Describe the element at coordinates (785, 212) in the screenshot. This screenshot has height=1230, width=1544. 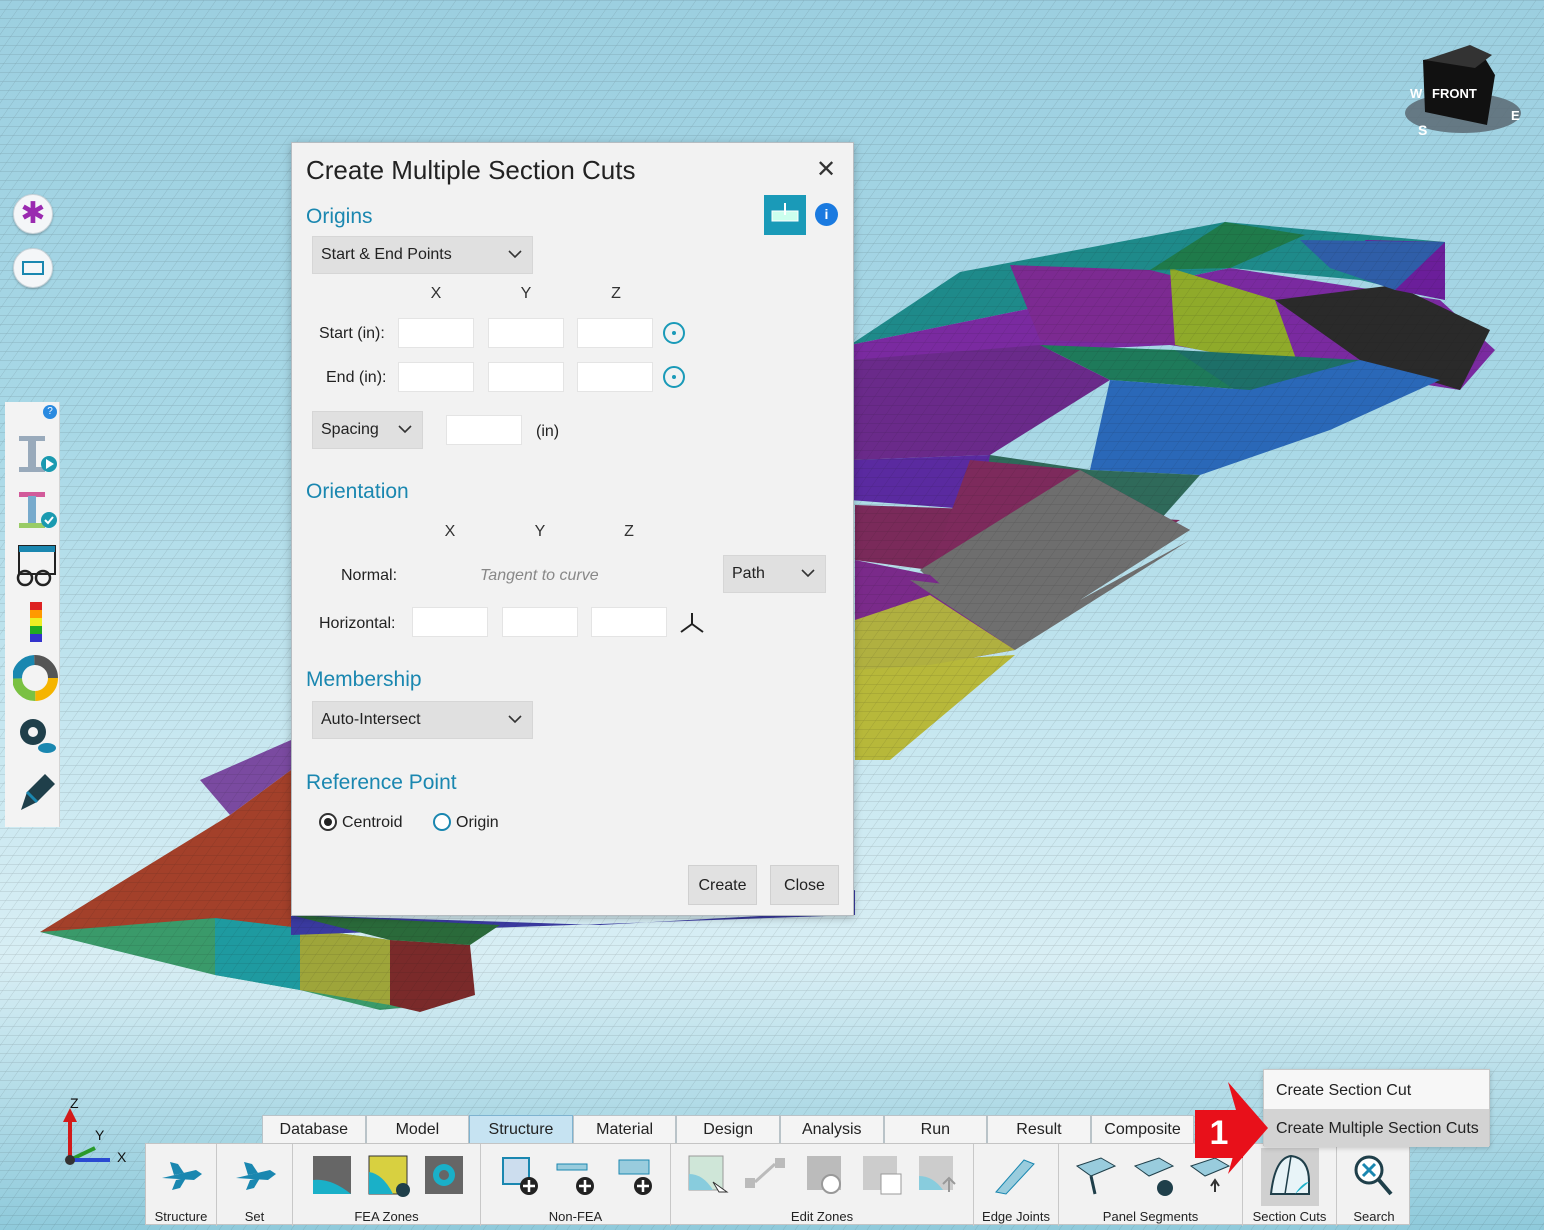
I see `plane-pick-icon` at that location.